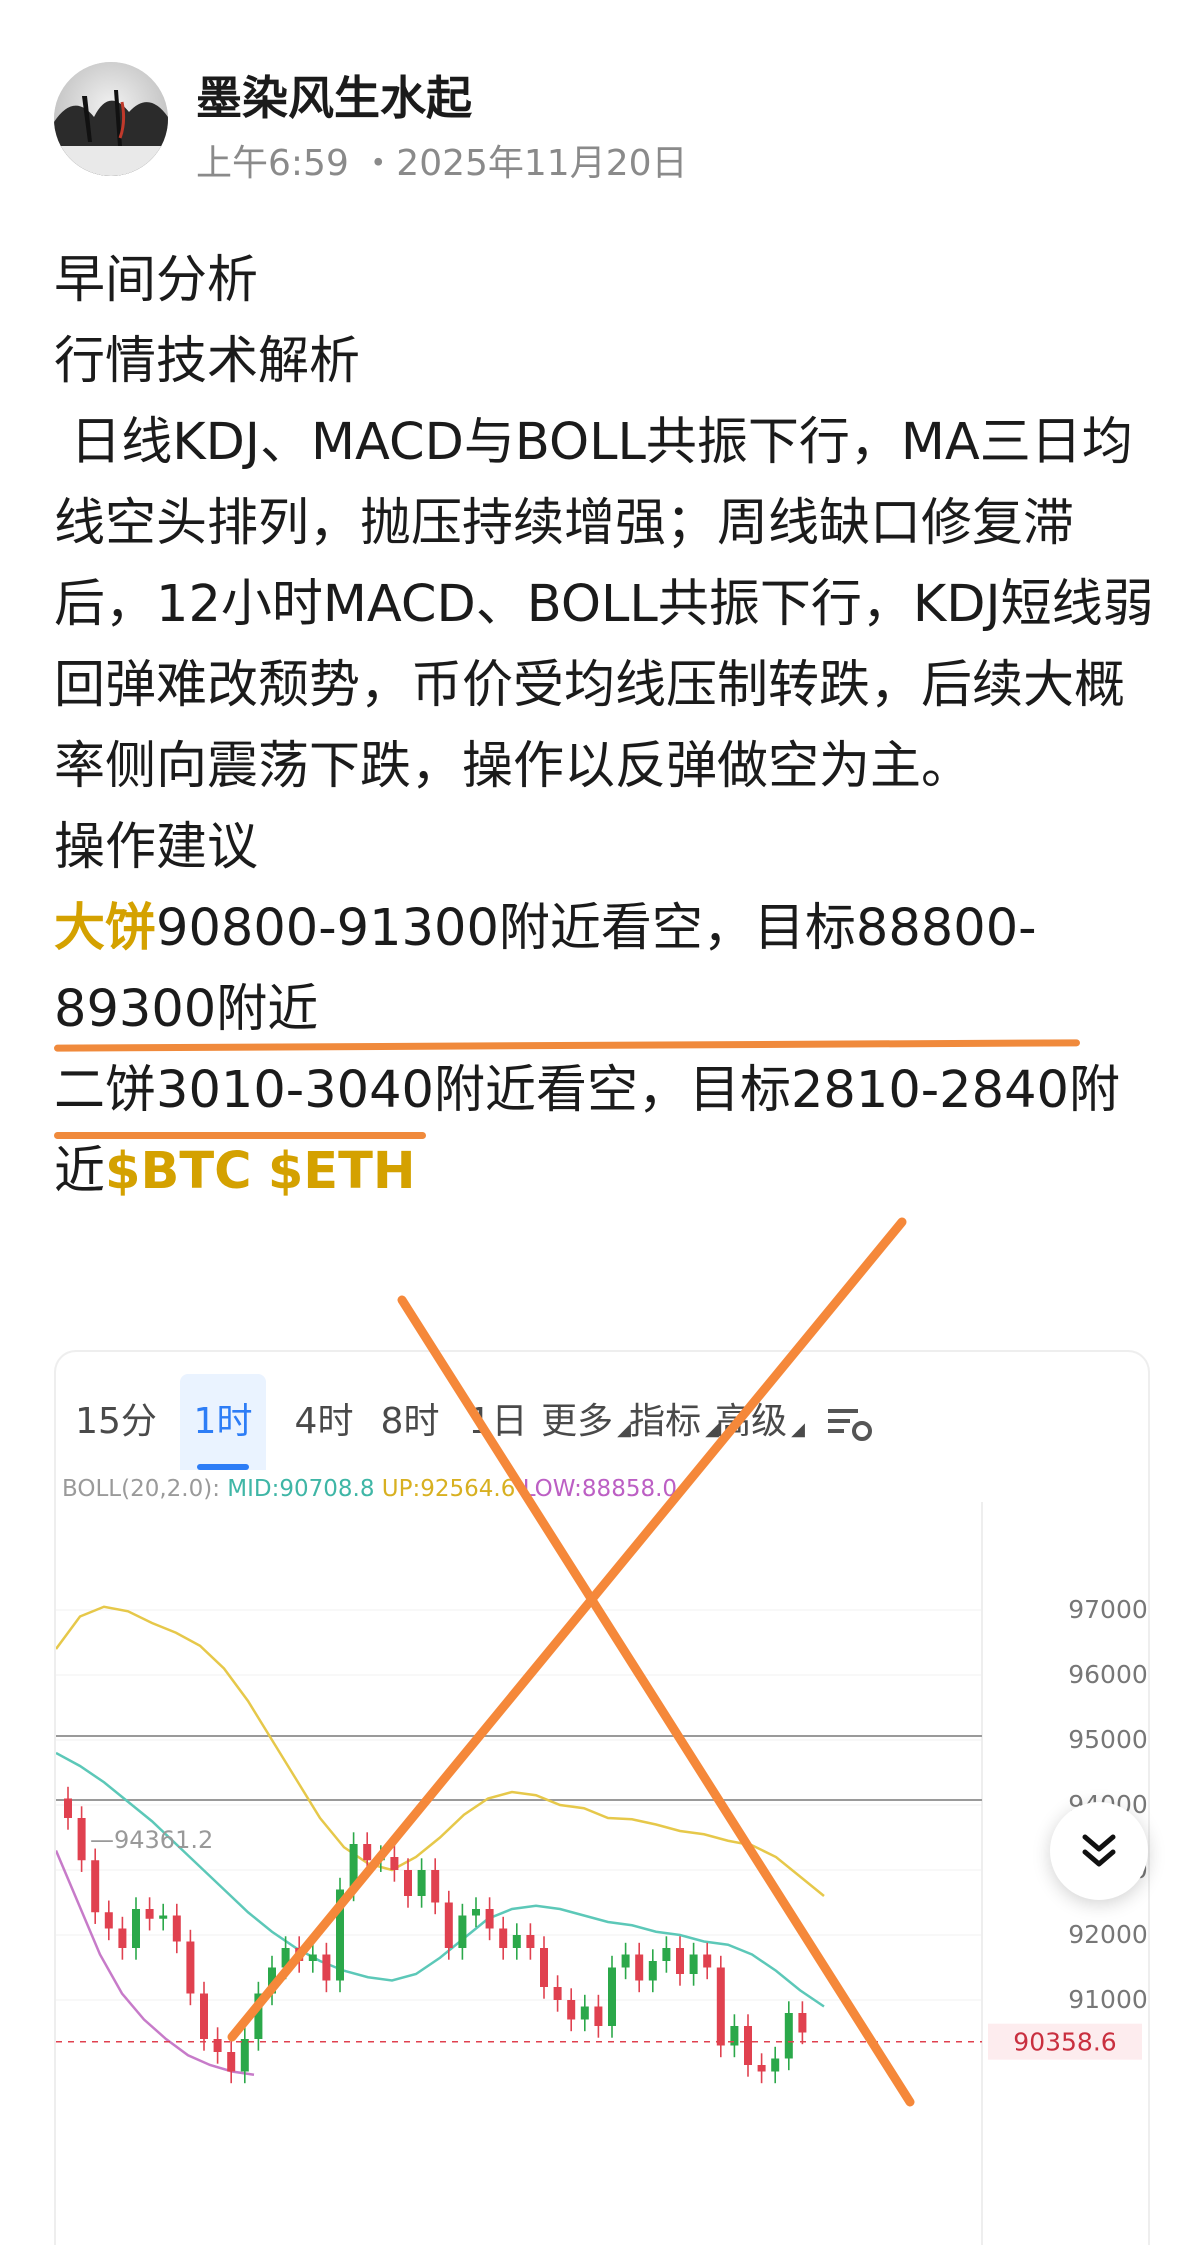 The image size is (1200, 2245). What do you see at coordinates (156, 280) in the screenshot?
I see `post-line-title: 早间分析` at bounding box center [156, 280].